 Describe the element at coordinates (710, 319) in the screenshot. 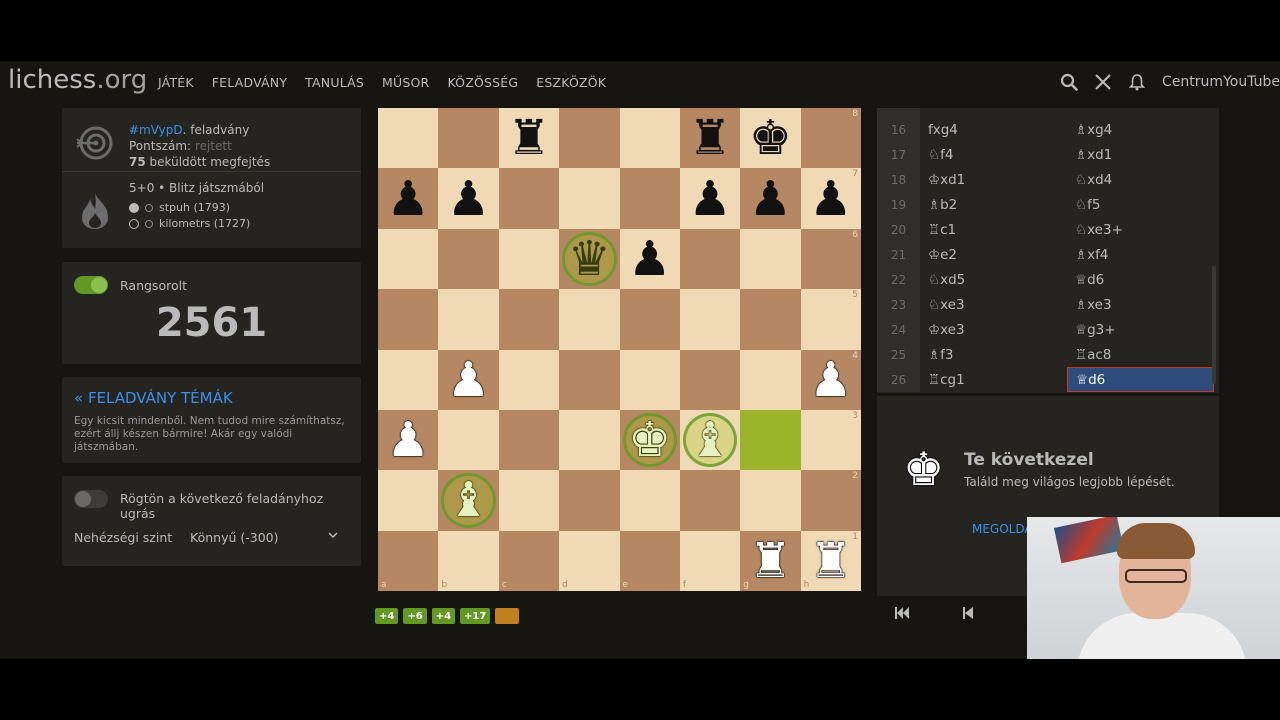

I see `square-f5` at that location.